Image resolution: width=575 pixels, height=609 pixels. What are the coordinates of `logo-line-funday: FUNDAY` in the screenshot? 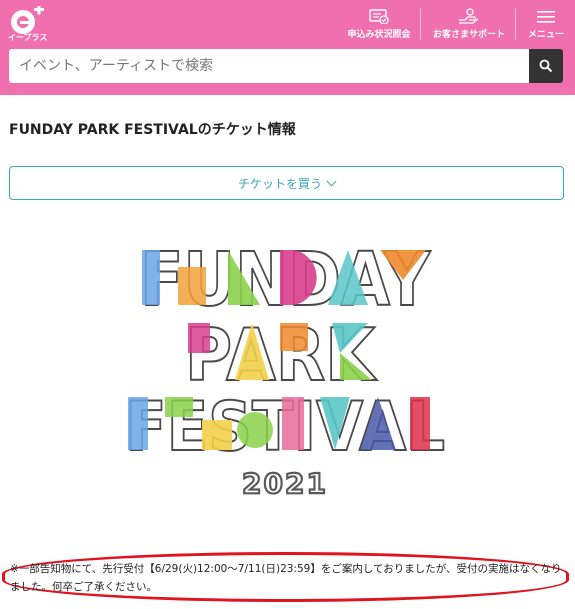 It's located at (285, 280).